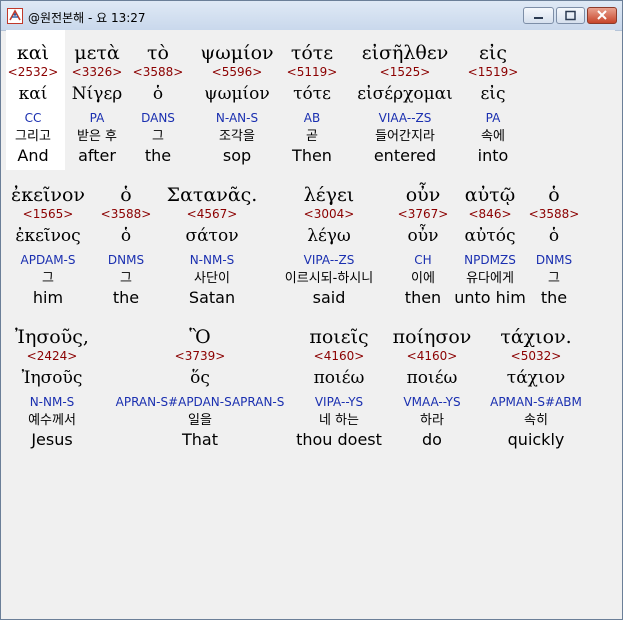 The image size is (623, 620). What do you see at coordinates (536, 420) in the screenshot?
I see `word-korean: 속히` at bounding box center [536, 420].